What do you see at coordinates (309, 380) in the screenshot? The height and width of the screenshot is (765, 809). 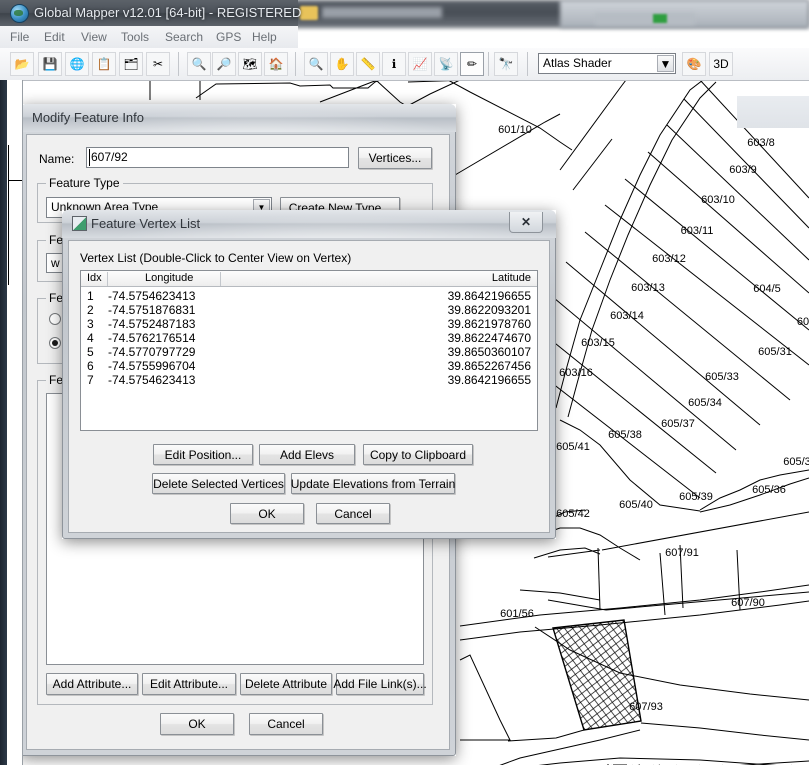 I see `vertex-row: 7 -74.5754623413 39.8642196655` at bounding box center [309, 380].